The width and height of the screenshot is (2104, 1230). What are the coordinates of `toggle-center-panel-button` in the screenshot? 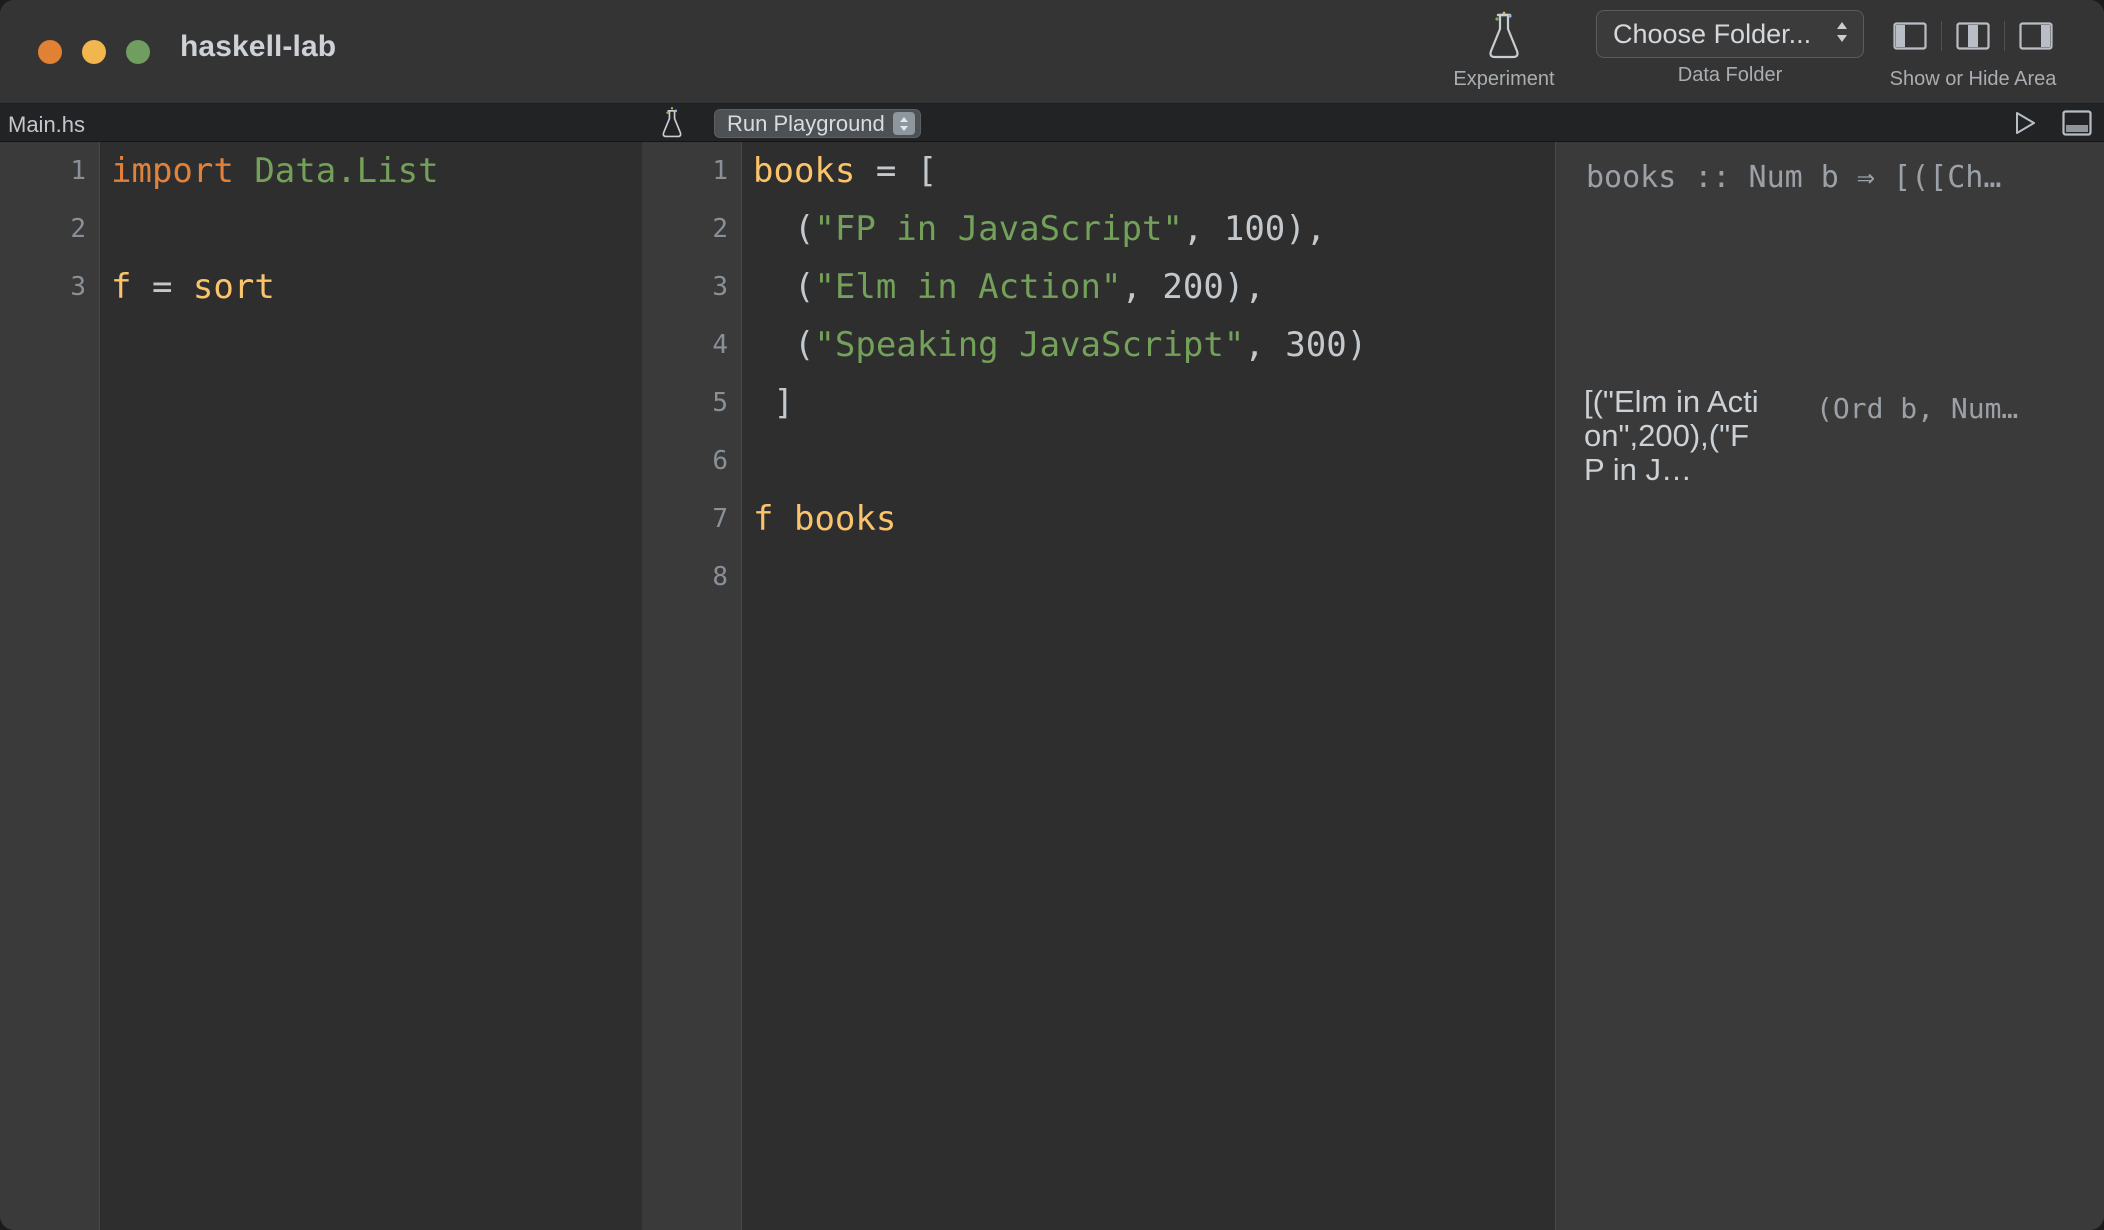 It's located at (1973, 36).